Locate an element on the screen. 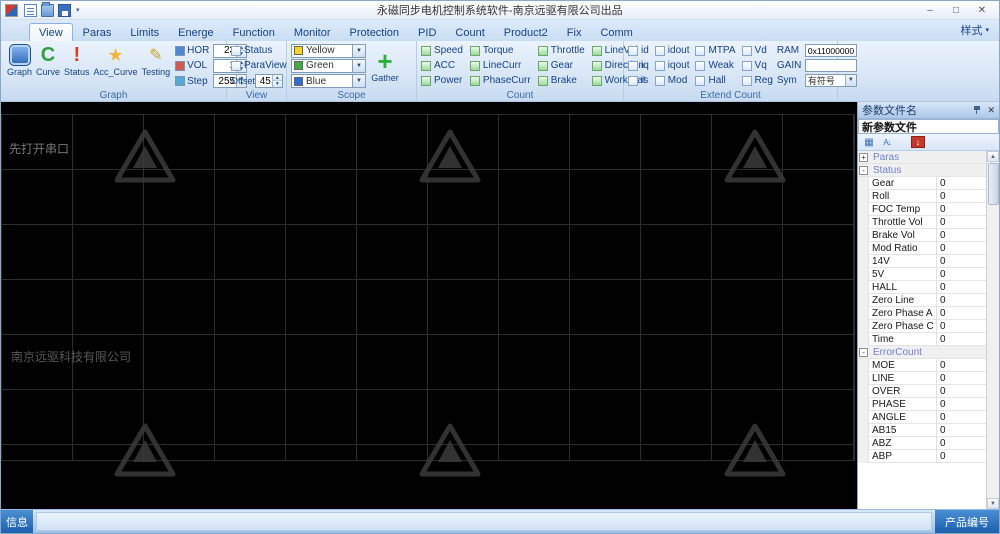 This screenshot has height=534, width=1000. property-row: HALL 0 is located at coordinates (922, 287).